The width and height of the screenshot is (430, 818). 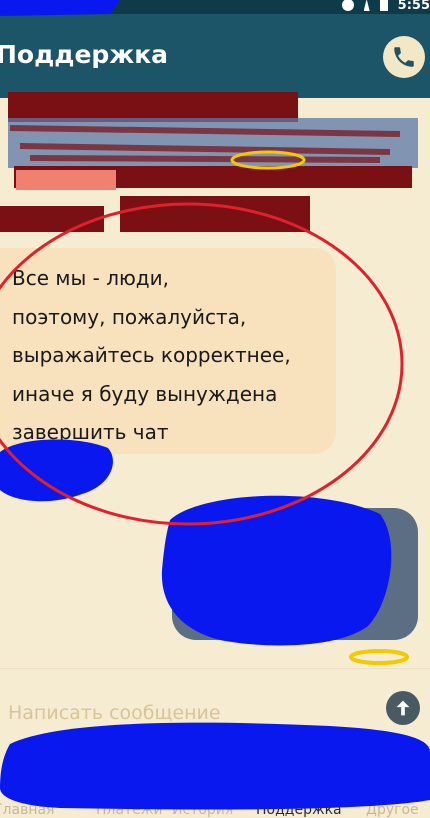 I want to click on message-input, so click(x=188, y=713).